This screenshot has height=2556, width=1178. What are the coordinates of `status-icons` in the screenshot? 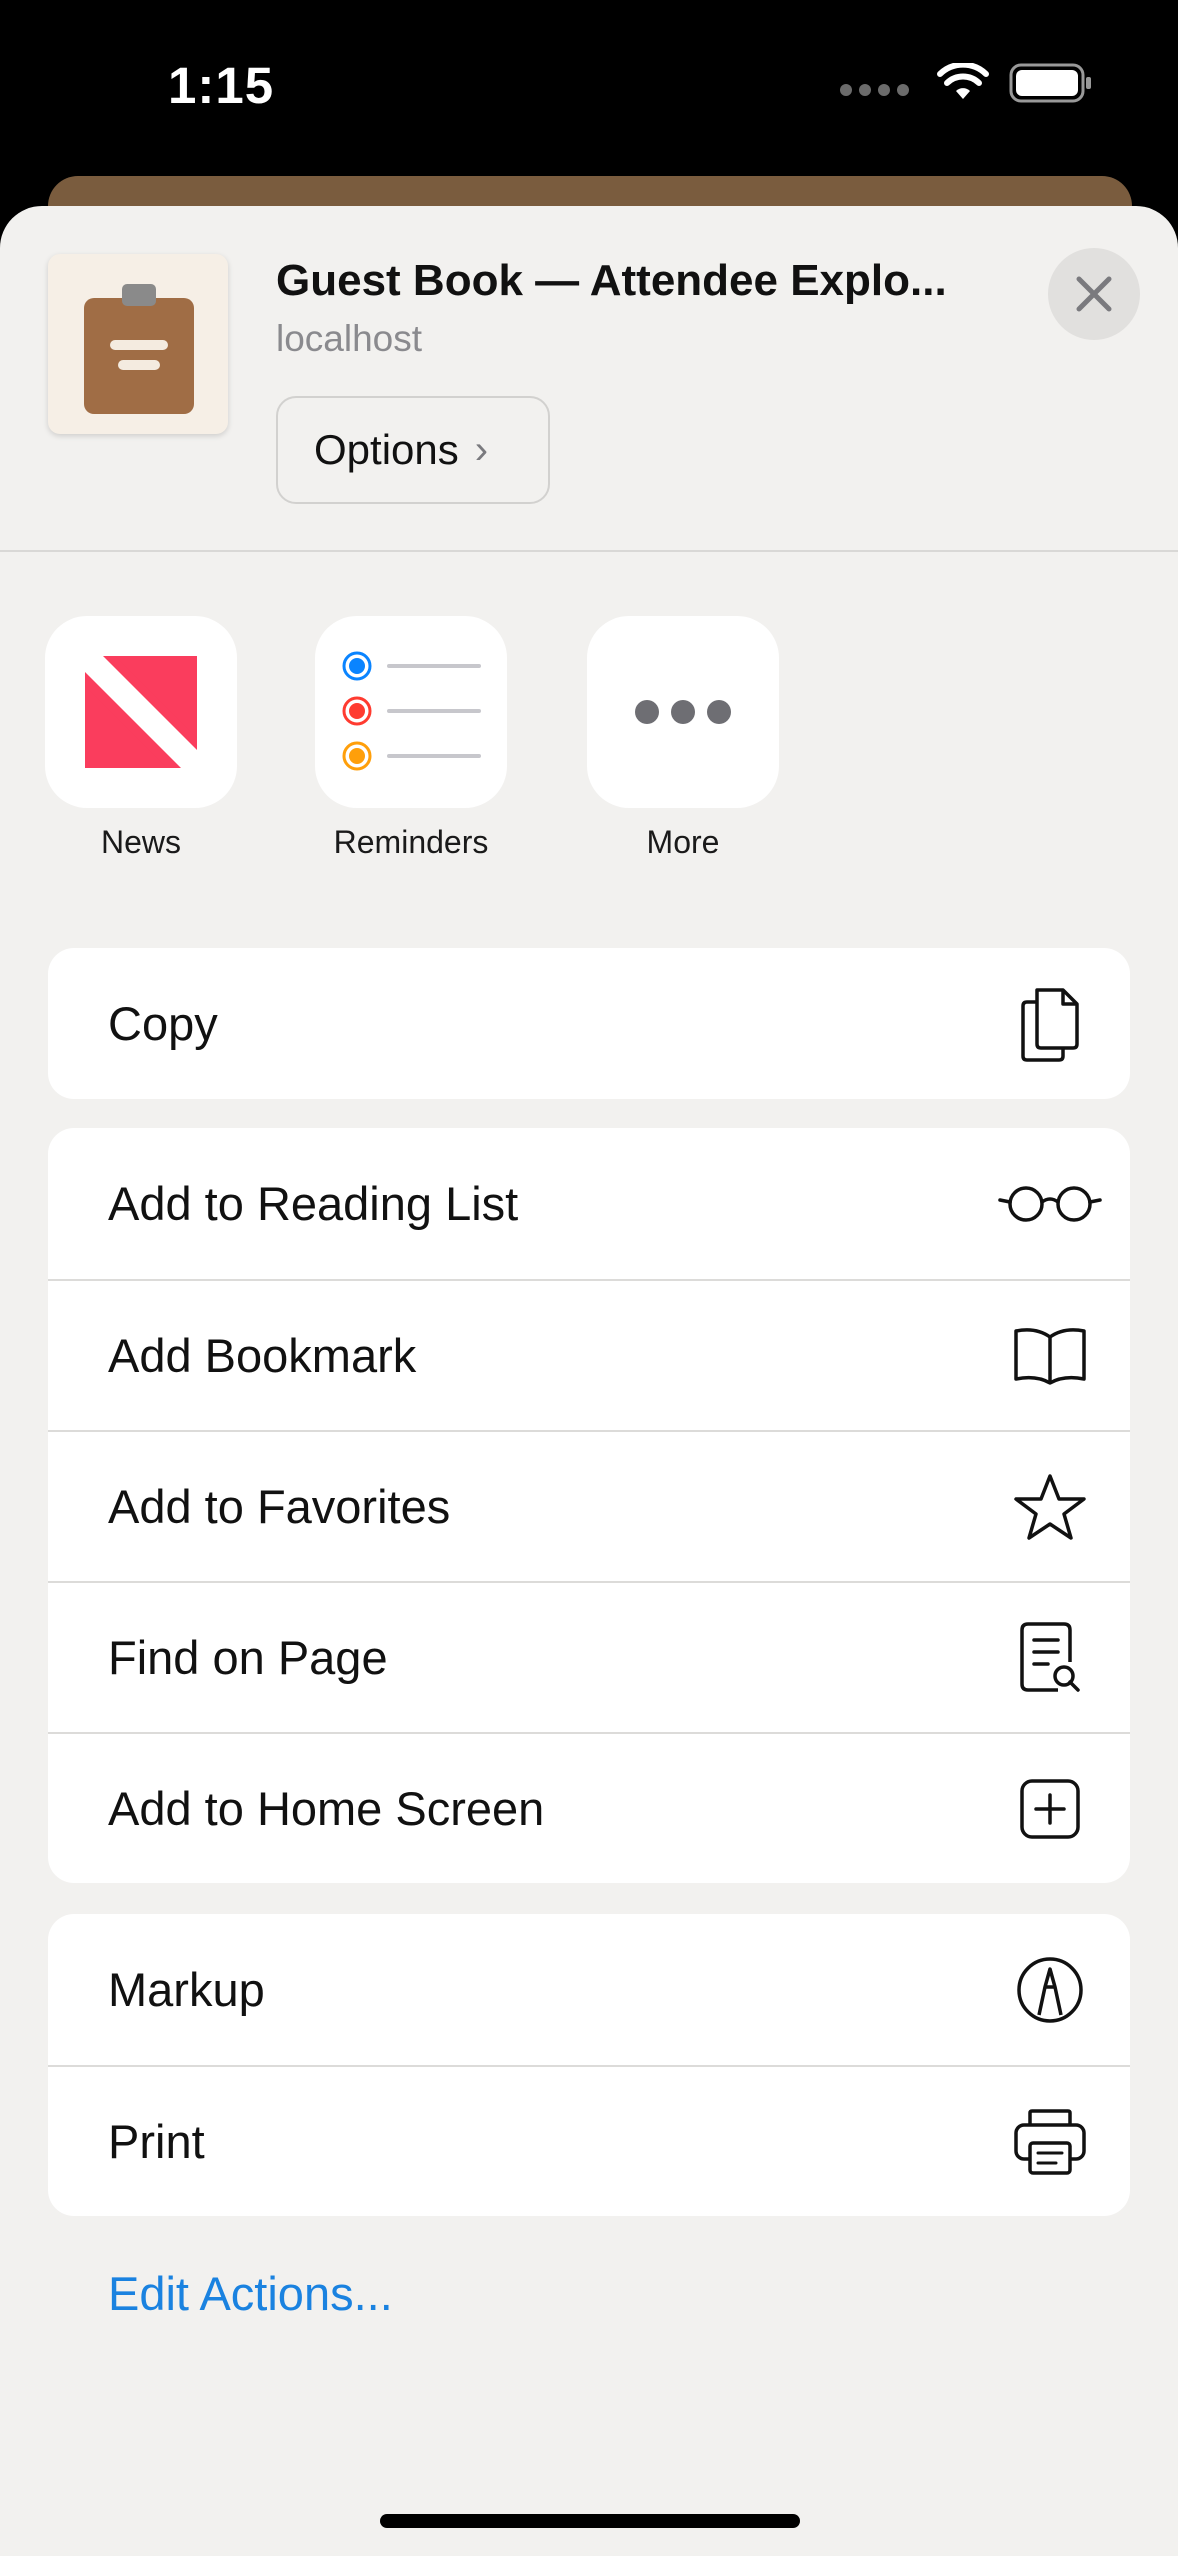 It's located at (966, 83).